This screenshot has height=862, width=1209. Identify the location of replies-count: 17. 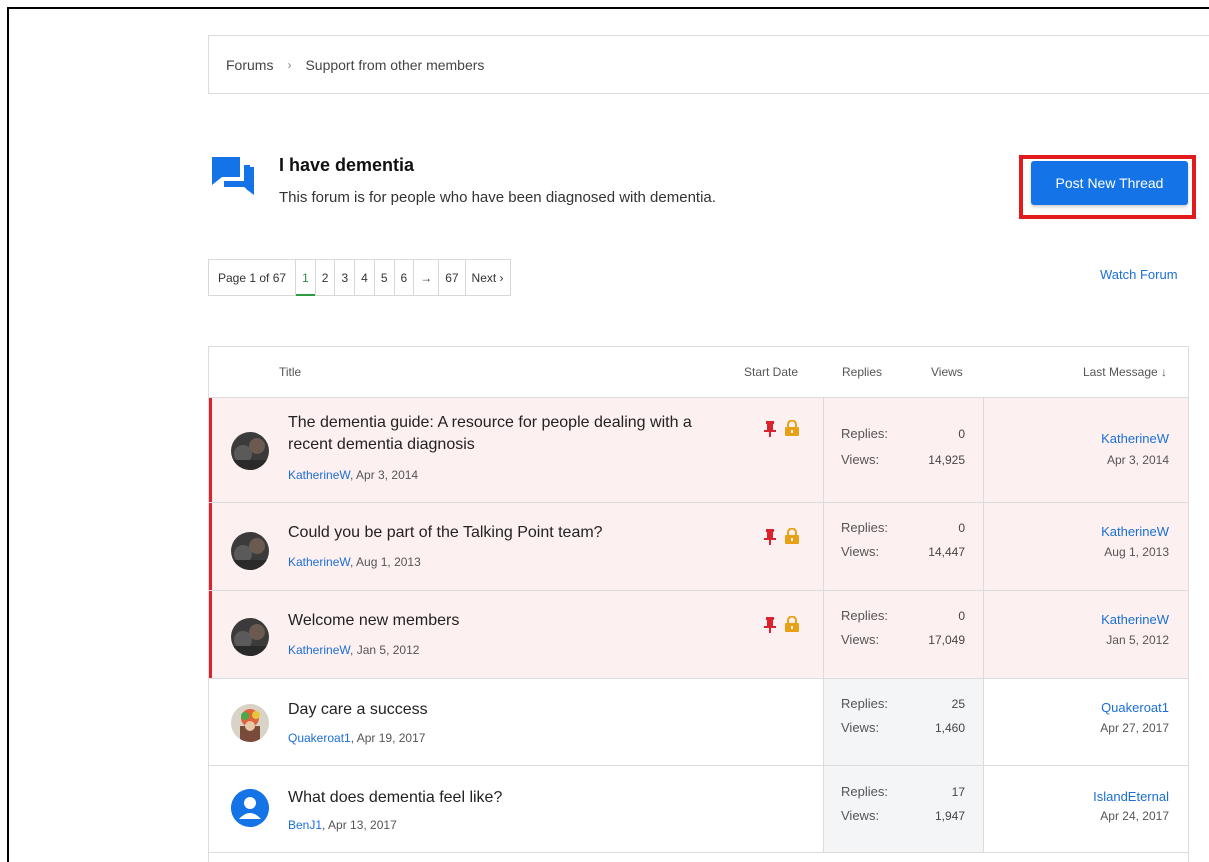
(958, 792).